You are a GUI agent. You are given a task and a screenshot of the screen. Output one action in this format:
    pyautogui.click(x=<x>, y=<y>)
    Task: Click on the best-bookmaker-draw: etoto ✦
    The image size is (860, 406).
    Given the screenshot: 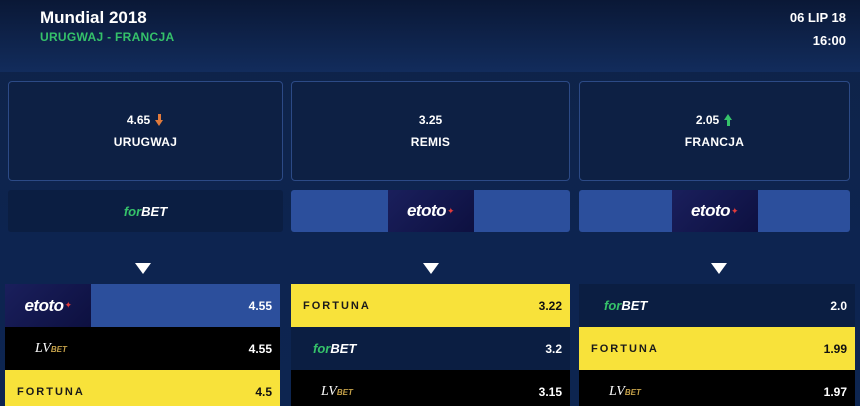 What is the action you would take?
    pyautogui.click(x=430, y=211)
    